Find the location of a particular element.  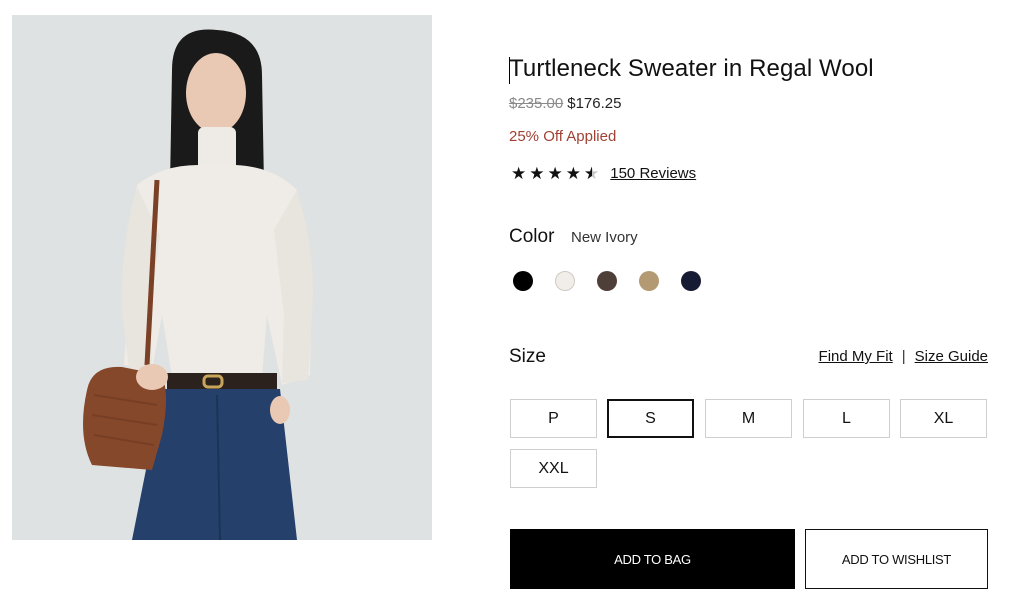

original-price: $235.00 is located at coordinates (536, 103).